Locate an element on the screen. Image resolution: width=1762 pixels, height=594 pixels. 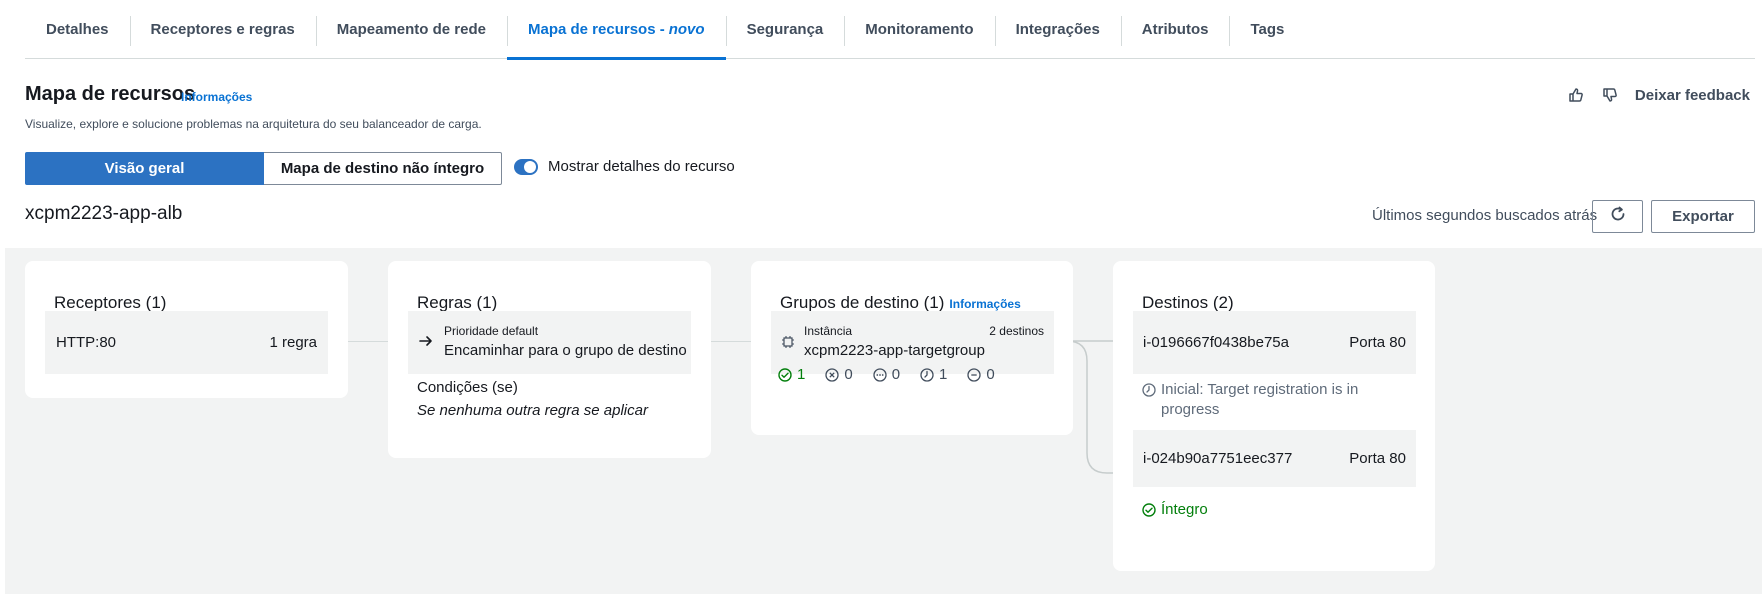
tab-network-mapping: Mapeamento de rede is located at coordinates (411, 29).